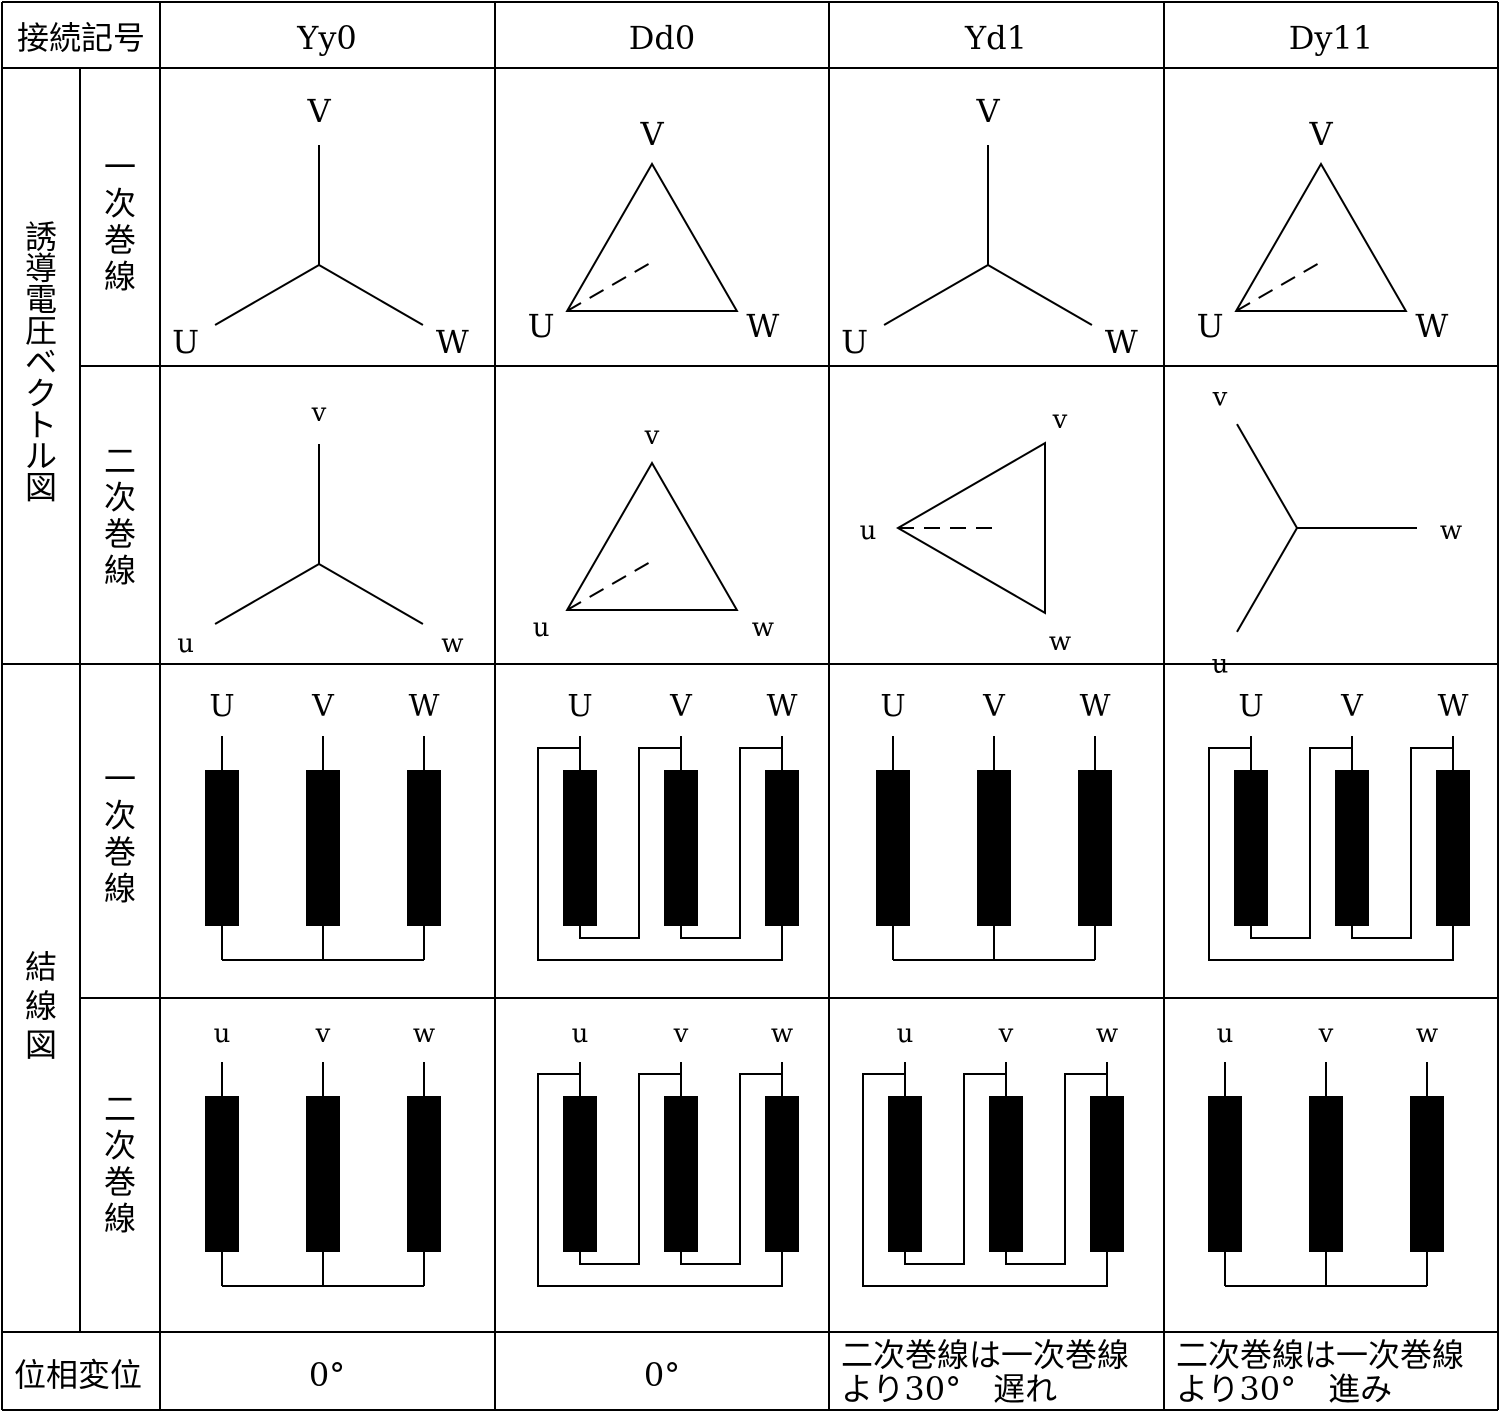 The height and width of the screenshot is (1412, 1500). I want to click on wiring-diagram-yy0: U V Wu v w, so click(323, 988).